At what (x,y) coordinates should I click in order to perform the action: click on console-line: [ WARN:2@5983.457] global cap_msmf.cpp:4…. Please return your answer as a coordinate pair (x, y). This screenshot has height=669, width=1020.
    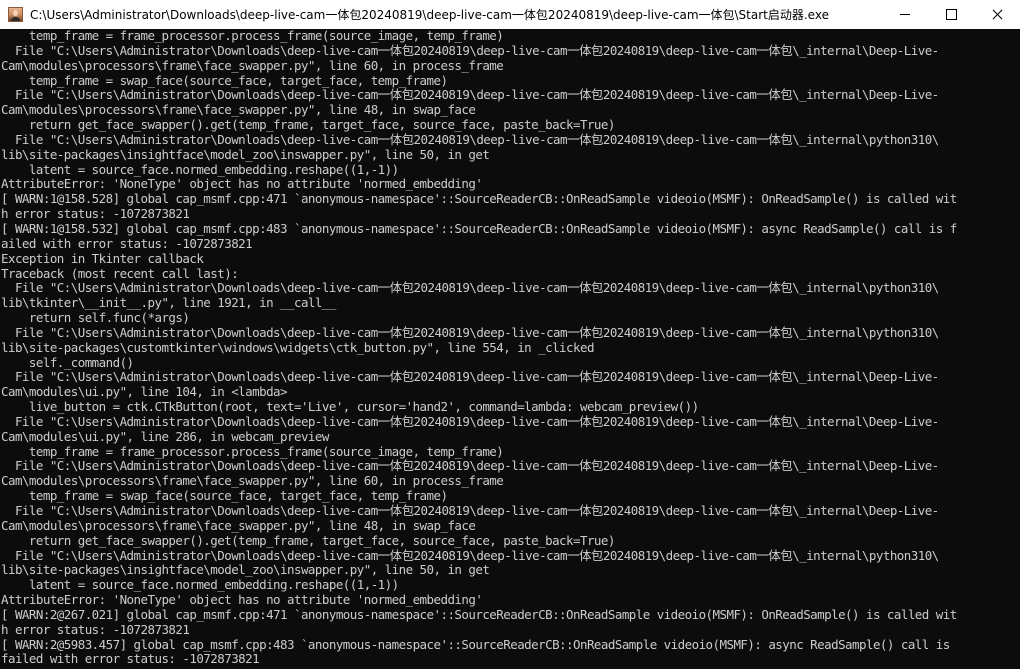
    Looking at the image, I should click on (479, 644).